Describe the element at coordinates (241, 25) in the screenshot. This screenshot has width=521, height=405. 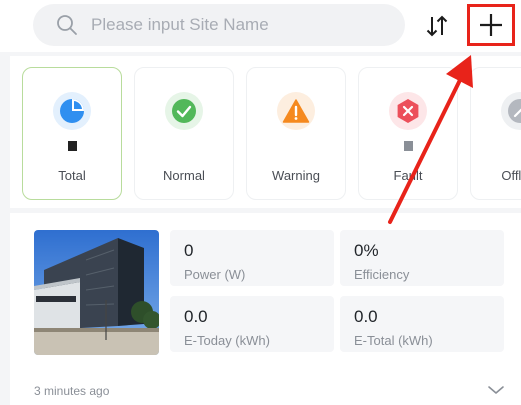
I see `search-input` at that location.